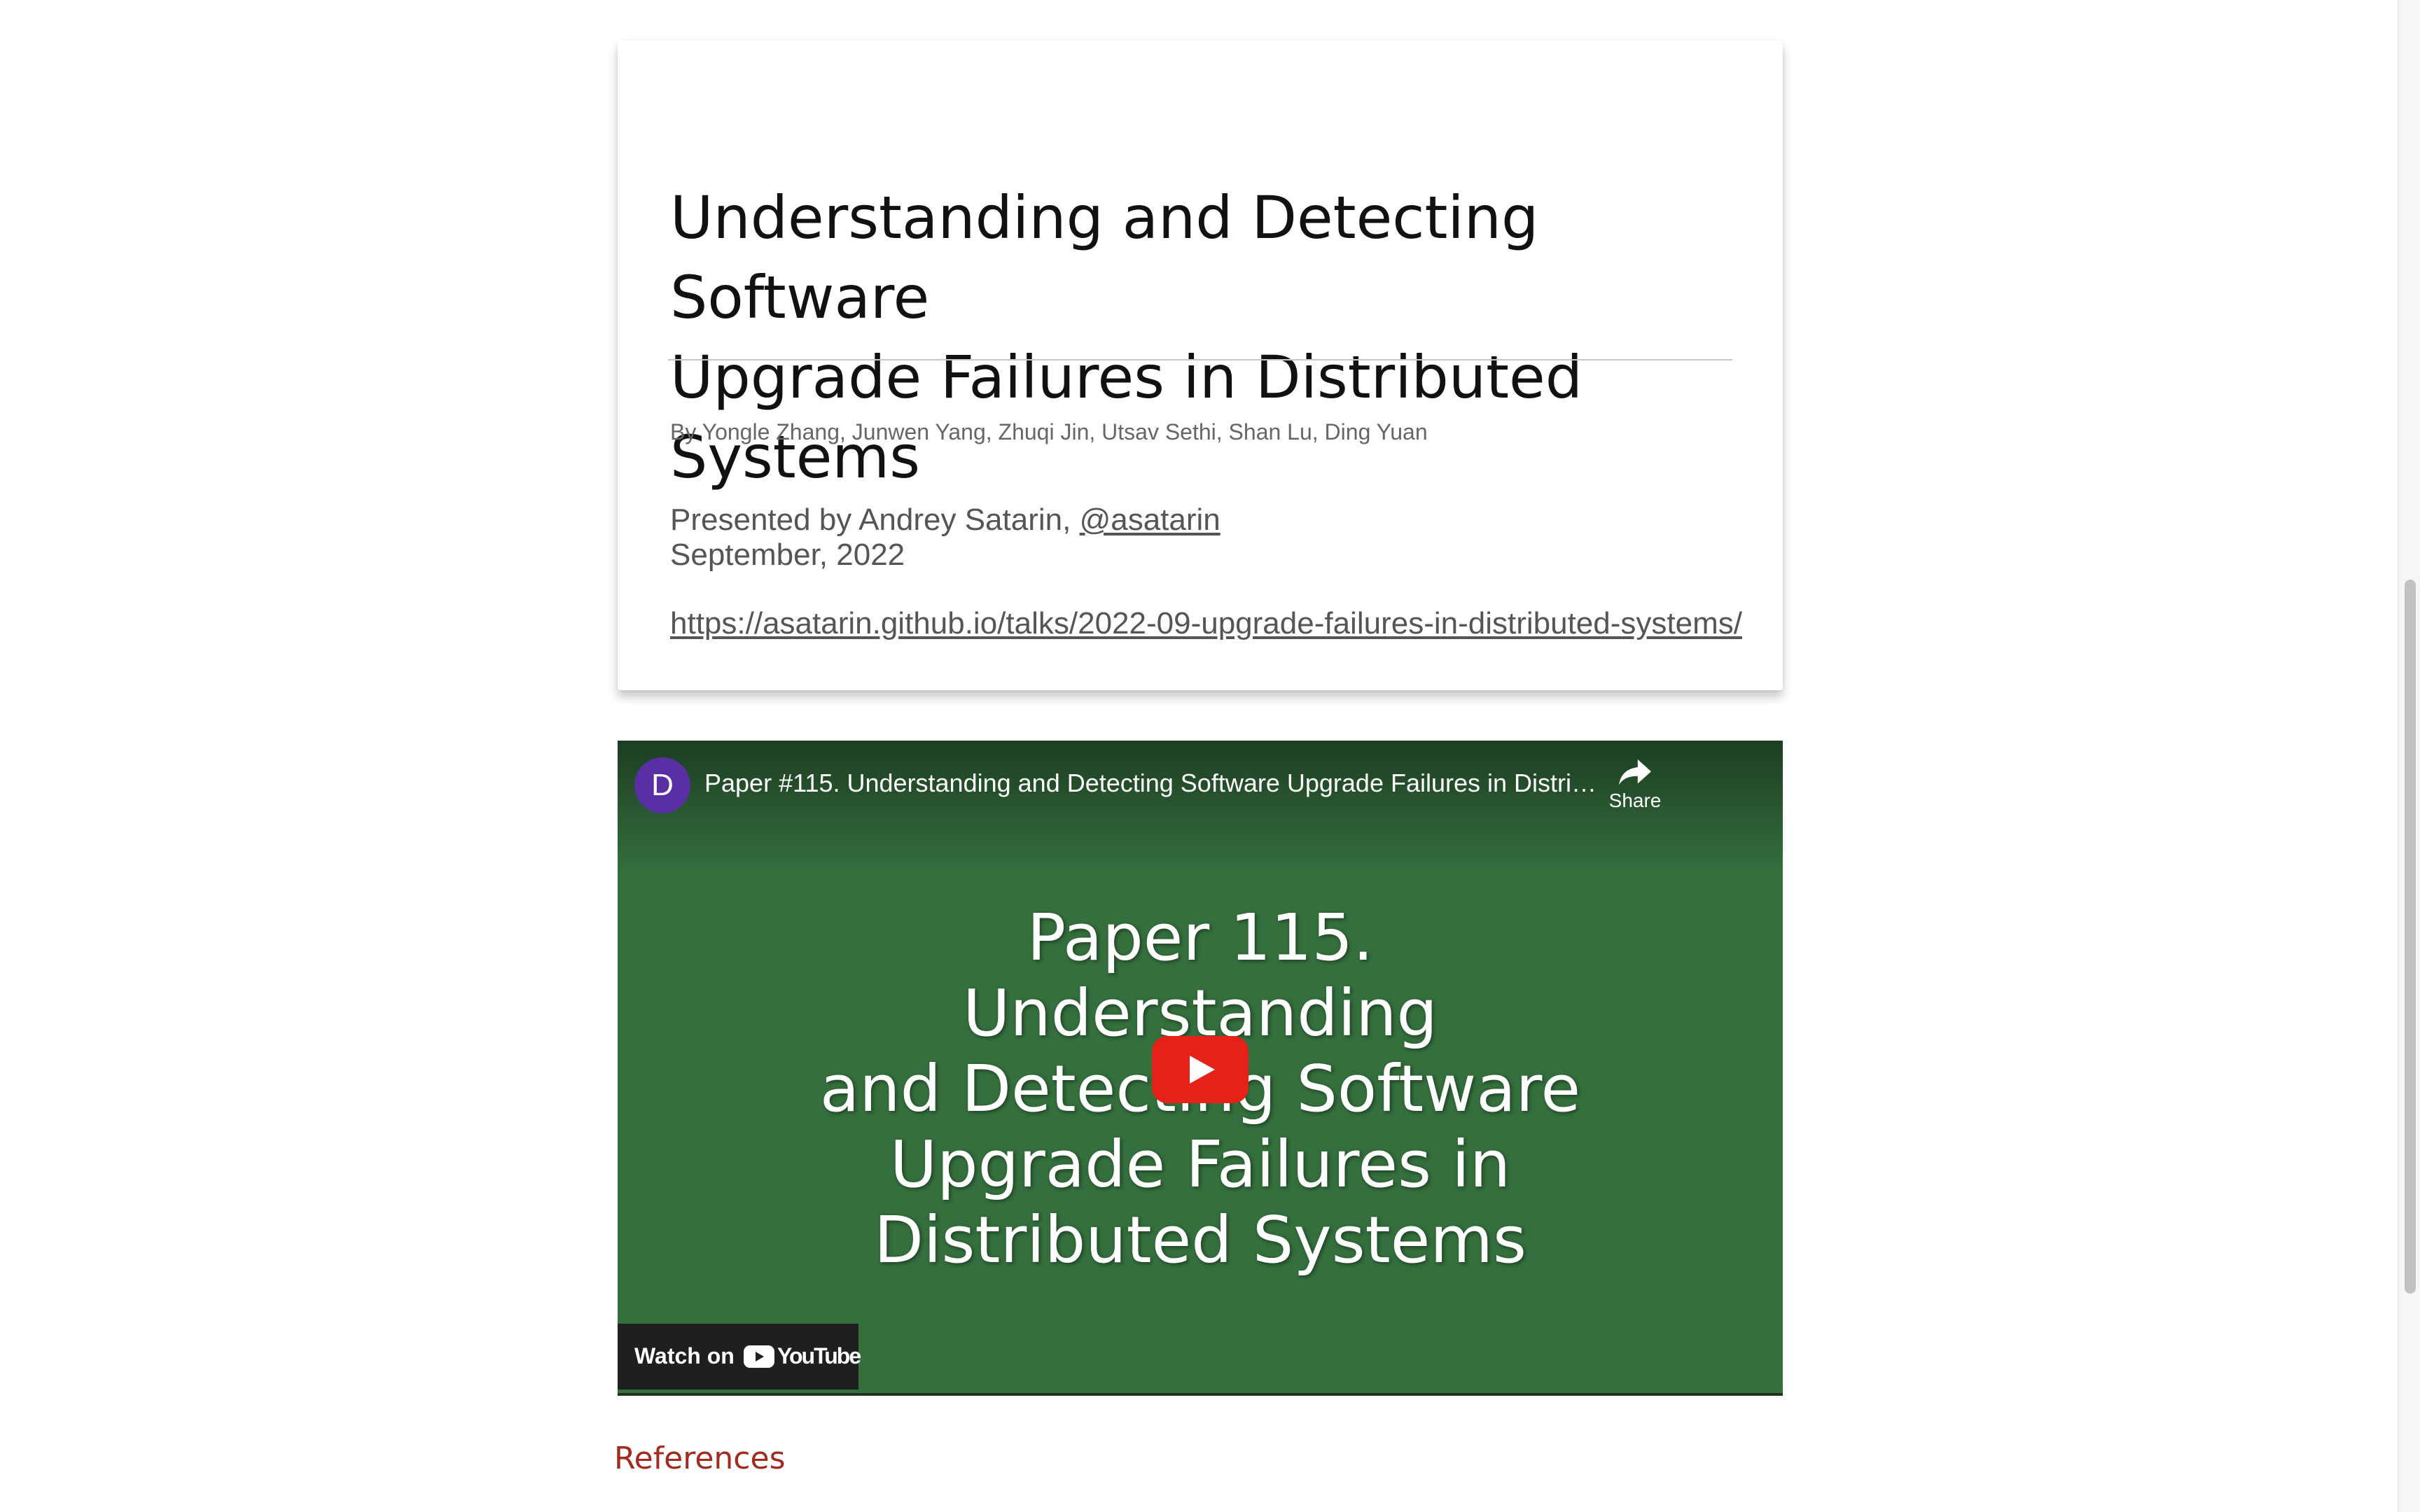 The height and width of the screenshot is (1512, 2420). Describe the element at coordinates (1150, 520) in the screenshot. I see `presenter-handle-link: @asatarin` at that location.